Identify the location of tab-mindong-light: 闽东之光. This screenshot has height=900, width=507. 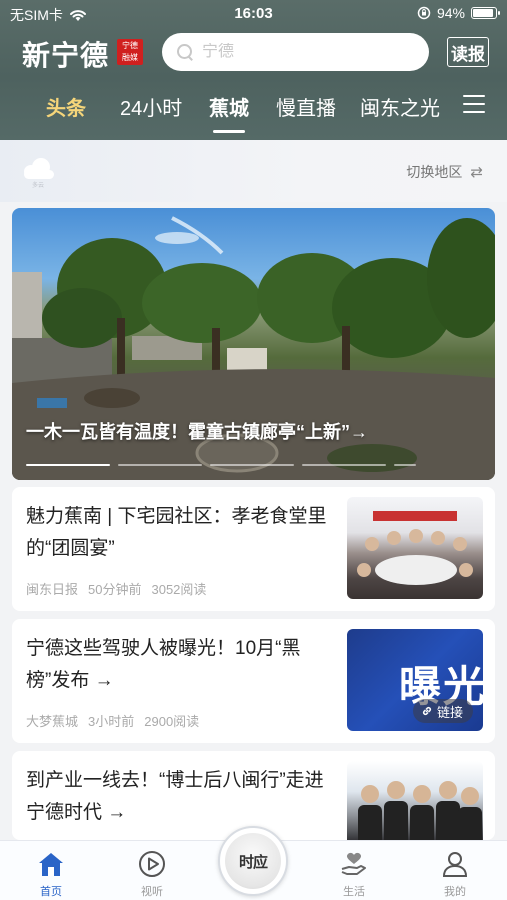
(400, 106).